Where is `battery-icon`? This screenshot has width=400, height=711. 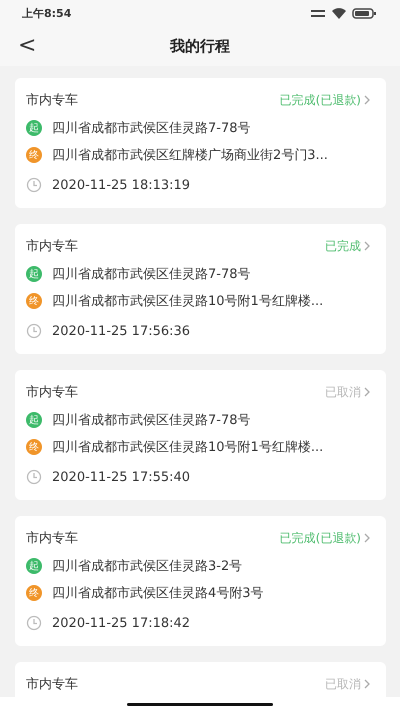 battery-icon is located at coordinates (364, 13).